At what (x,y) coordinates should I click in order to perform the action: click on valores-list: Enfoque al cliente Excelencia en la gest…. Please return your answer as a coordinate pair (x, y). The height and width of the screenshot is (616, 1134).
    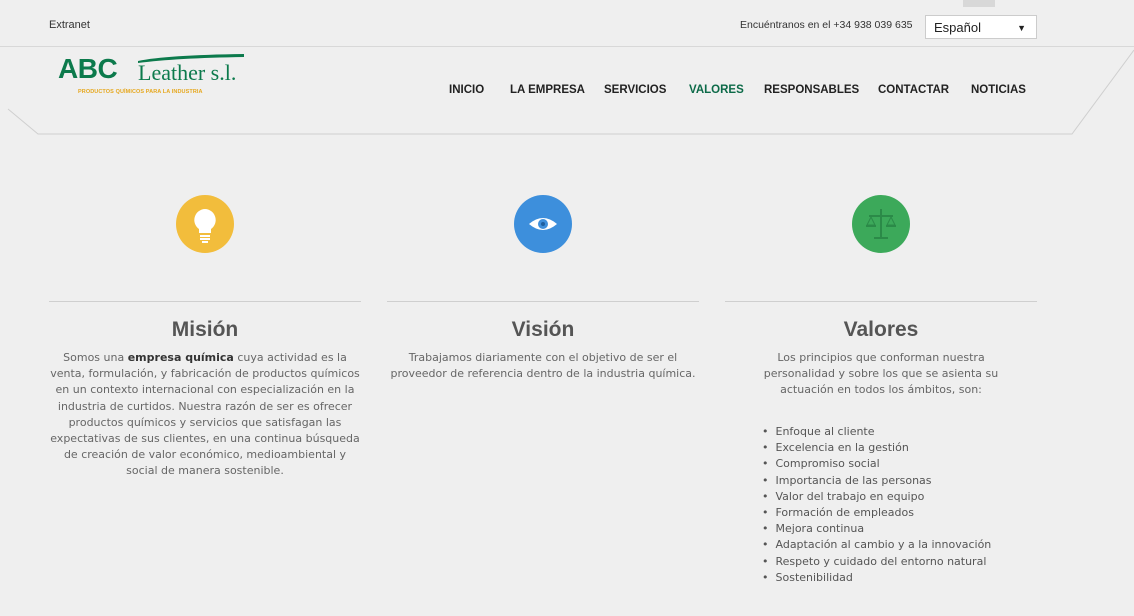
    Looking at the image, I should click on (877, 505).